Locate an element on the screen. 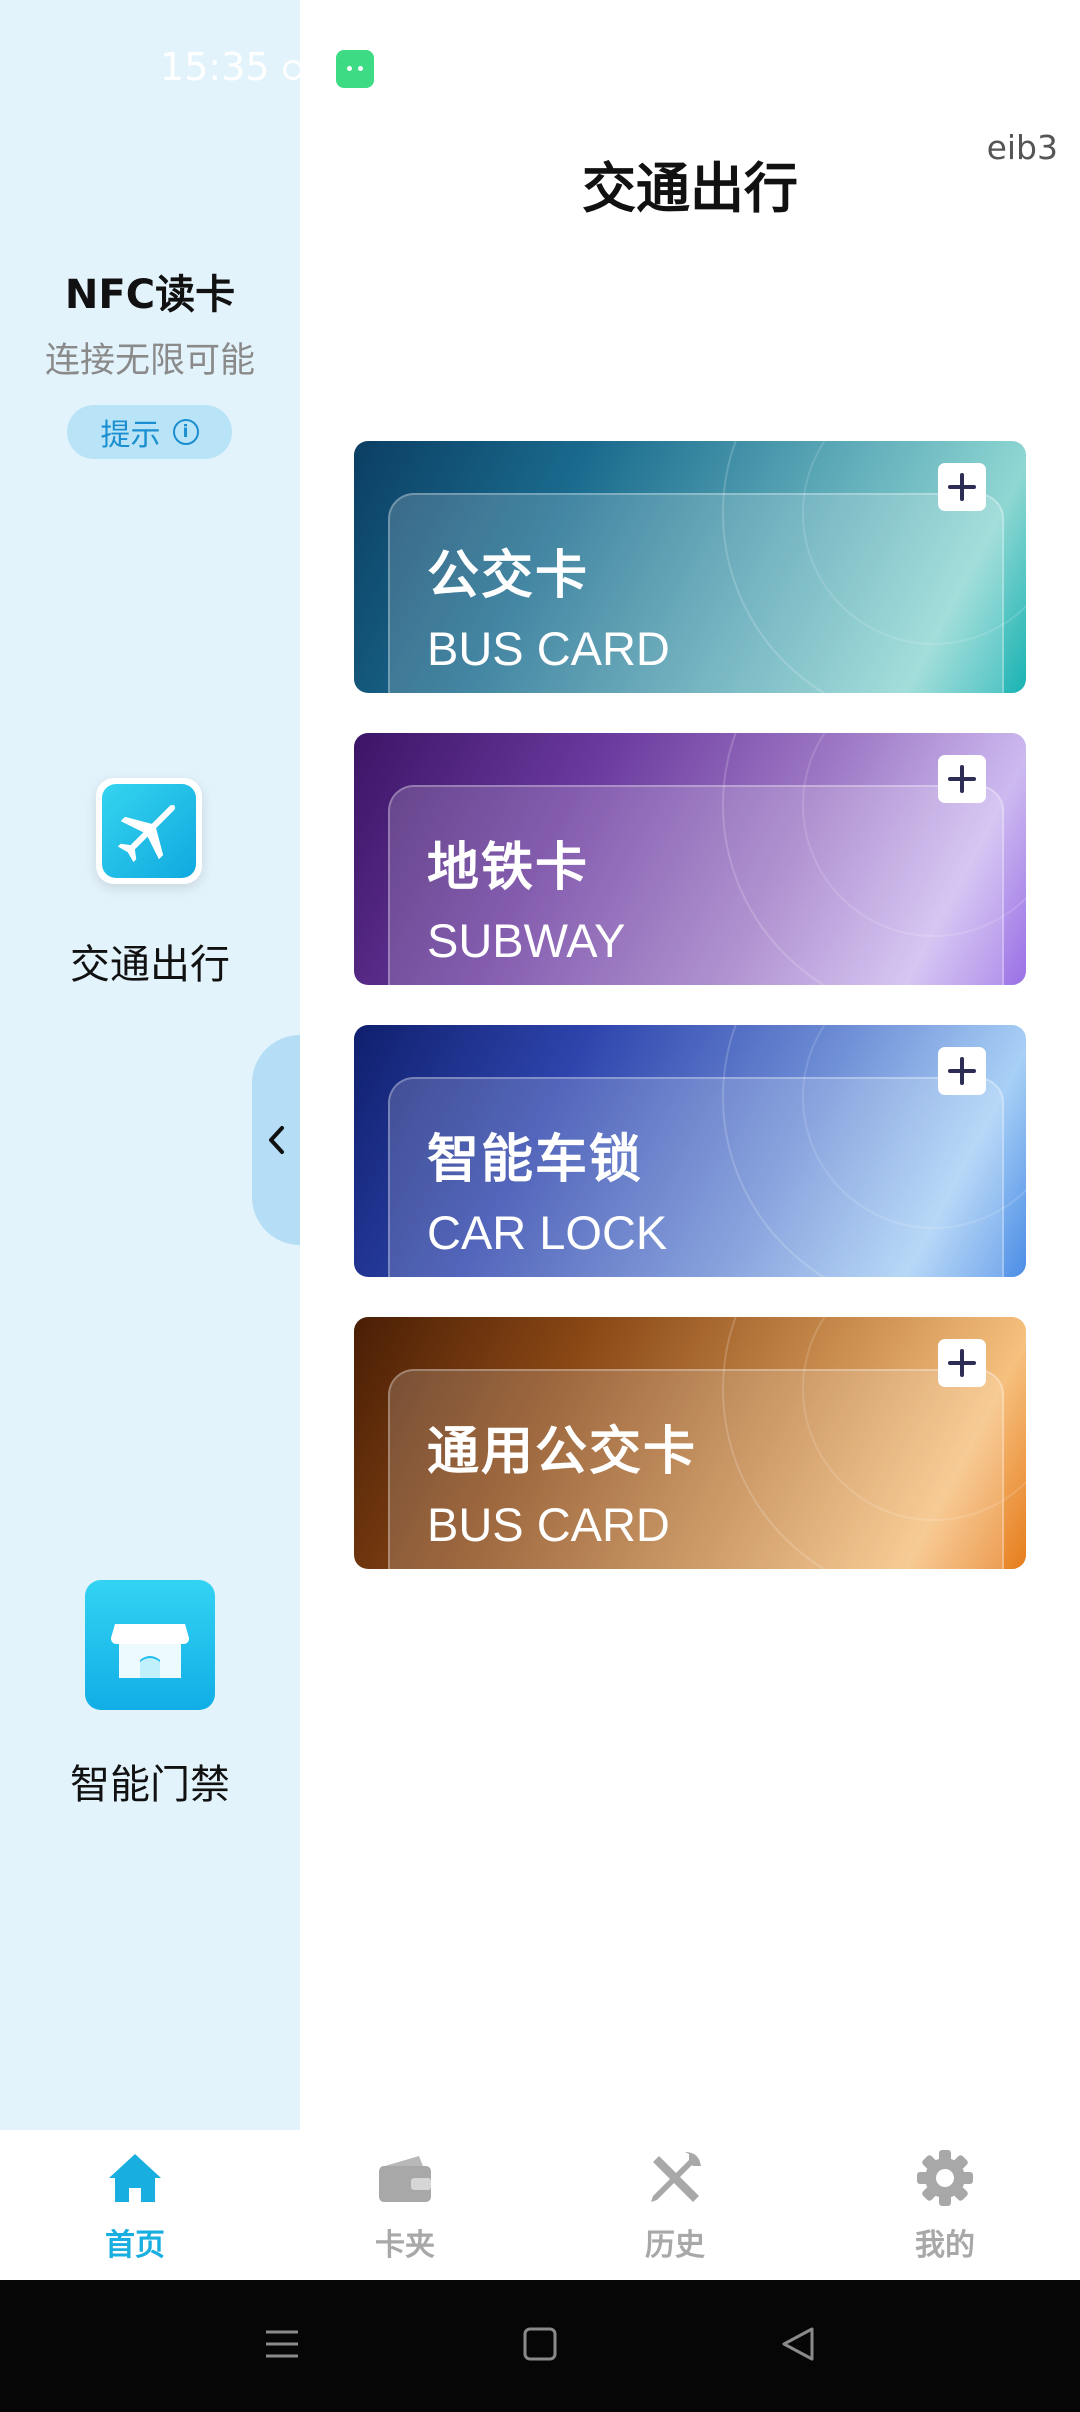 The width and height of the screenshot is (1080, 2412). system-nav-bar is located at coordinates (540, 2346).